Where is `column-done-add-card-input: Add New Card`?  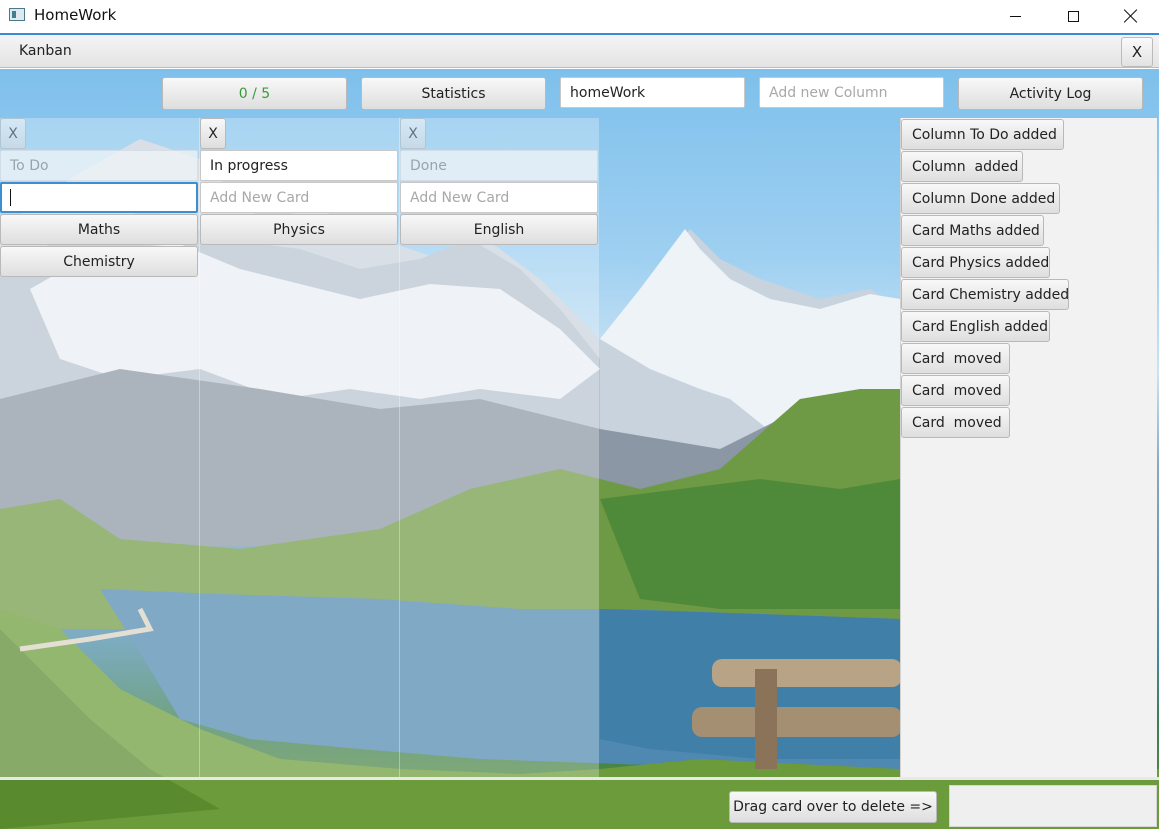
column-done-add-card-input: Add New Card is located at coordinates (499, 197).